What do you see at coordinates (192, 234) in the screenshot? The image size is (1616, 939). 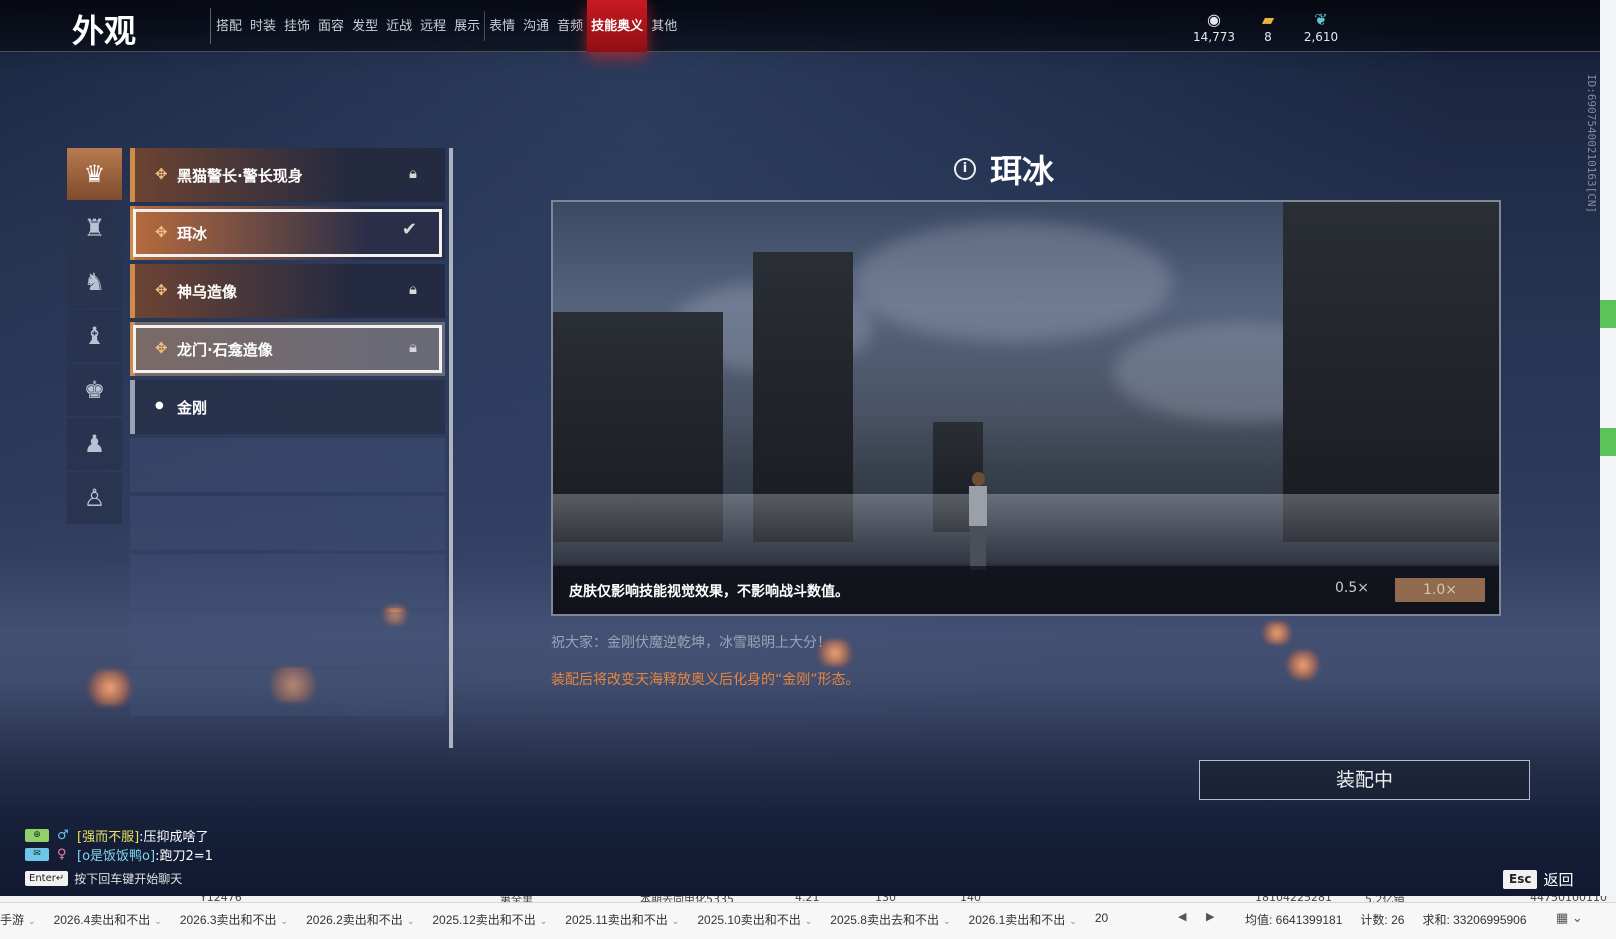 I see `skin-name: 珥冰` at bounding box center [192, 234].